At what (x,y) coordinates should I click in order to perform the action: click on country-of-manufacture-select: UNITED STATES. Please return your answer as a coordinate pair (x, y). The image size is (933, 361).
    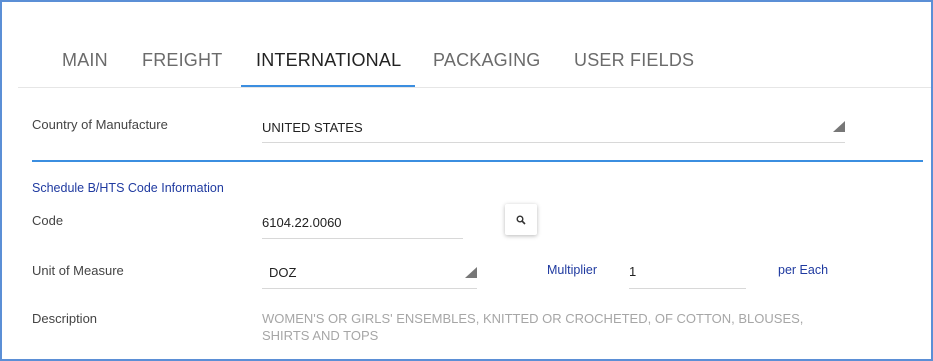
    Looking at the image, I should click on (312, 127).